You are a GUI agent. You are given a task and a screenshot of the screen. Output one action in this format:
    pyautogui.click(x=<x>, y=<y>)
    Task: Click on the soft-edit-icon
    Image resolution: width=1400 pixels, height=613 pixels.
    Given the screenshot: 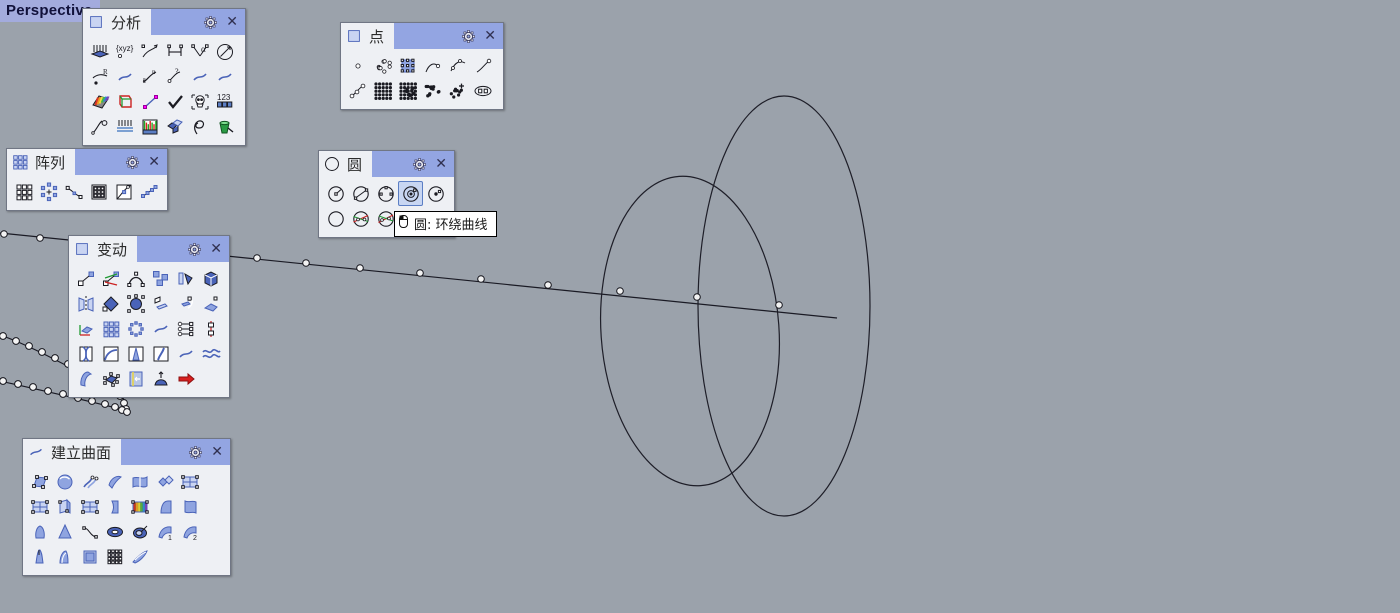 What is the action you would take?
    pyautogui.click(x=160, y=378)
    